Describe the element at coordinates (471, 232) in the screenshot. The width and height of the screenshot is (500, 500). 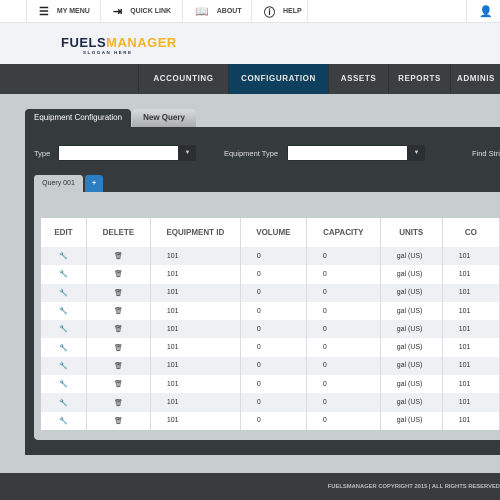
I see `col-co: CO` at that location.